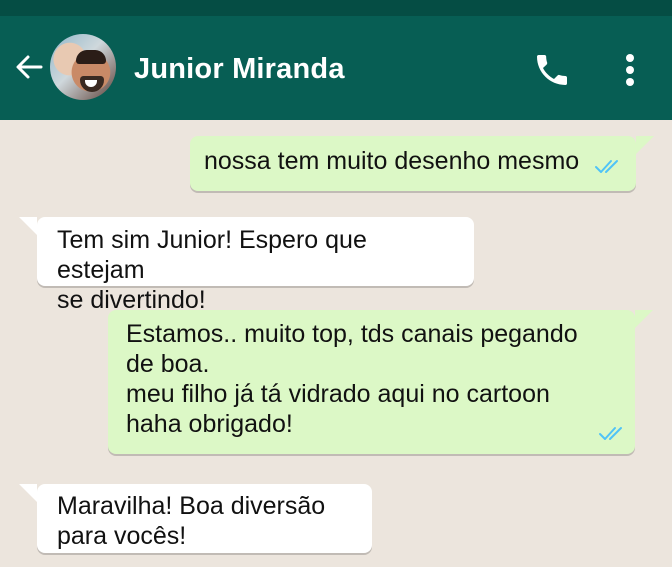 This screenshot has width=672, height=567. I want to click on more-vertical-icon, so click(630, 70).